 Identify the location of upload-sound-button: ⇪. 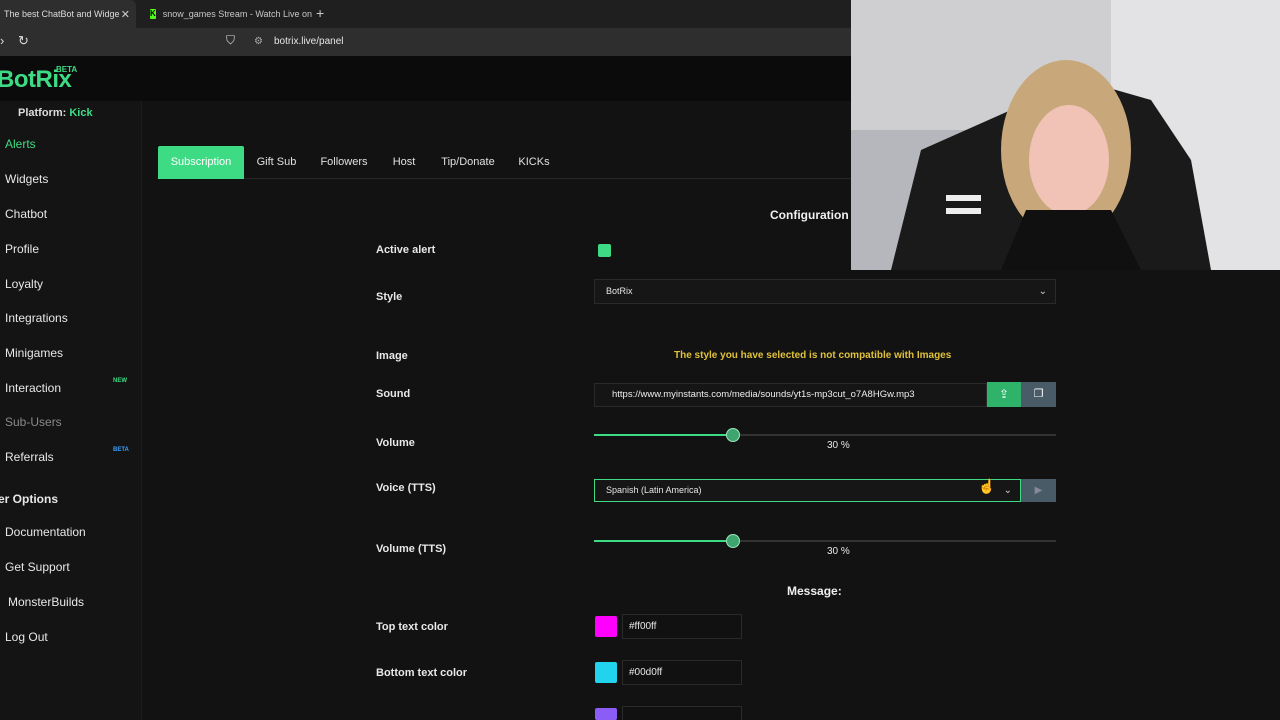
(1004, 394).